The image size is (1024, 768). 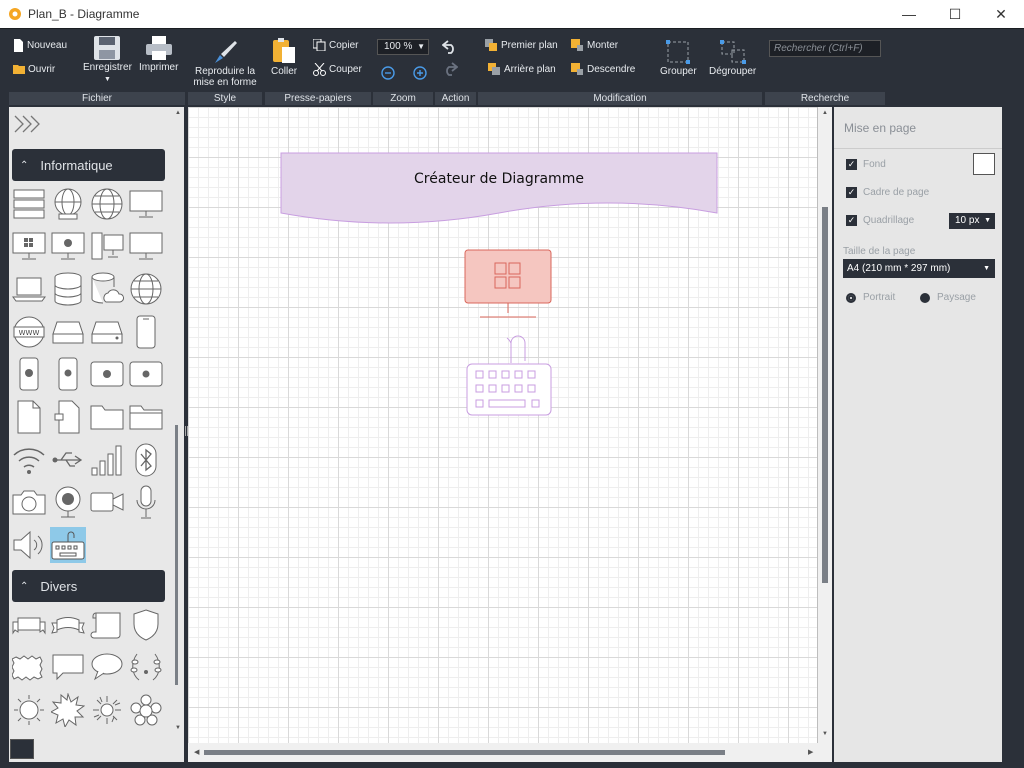 What do you see at coordinates (107, 204) in the screenshot?
I see `shape-globe` at bounding box center [107, 204].